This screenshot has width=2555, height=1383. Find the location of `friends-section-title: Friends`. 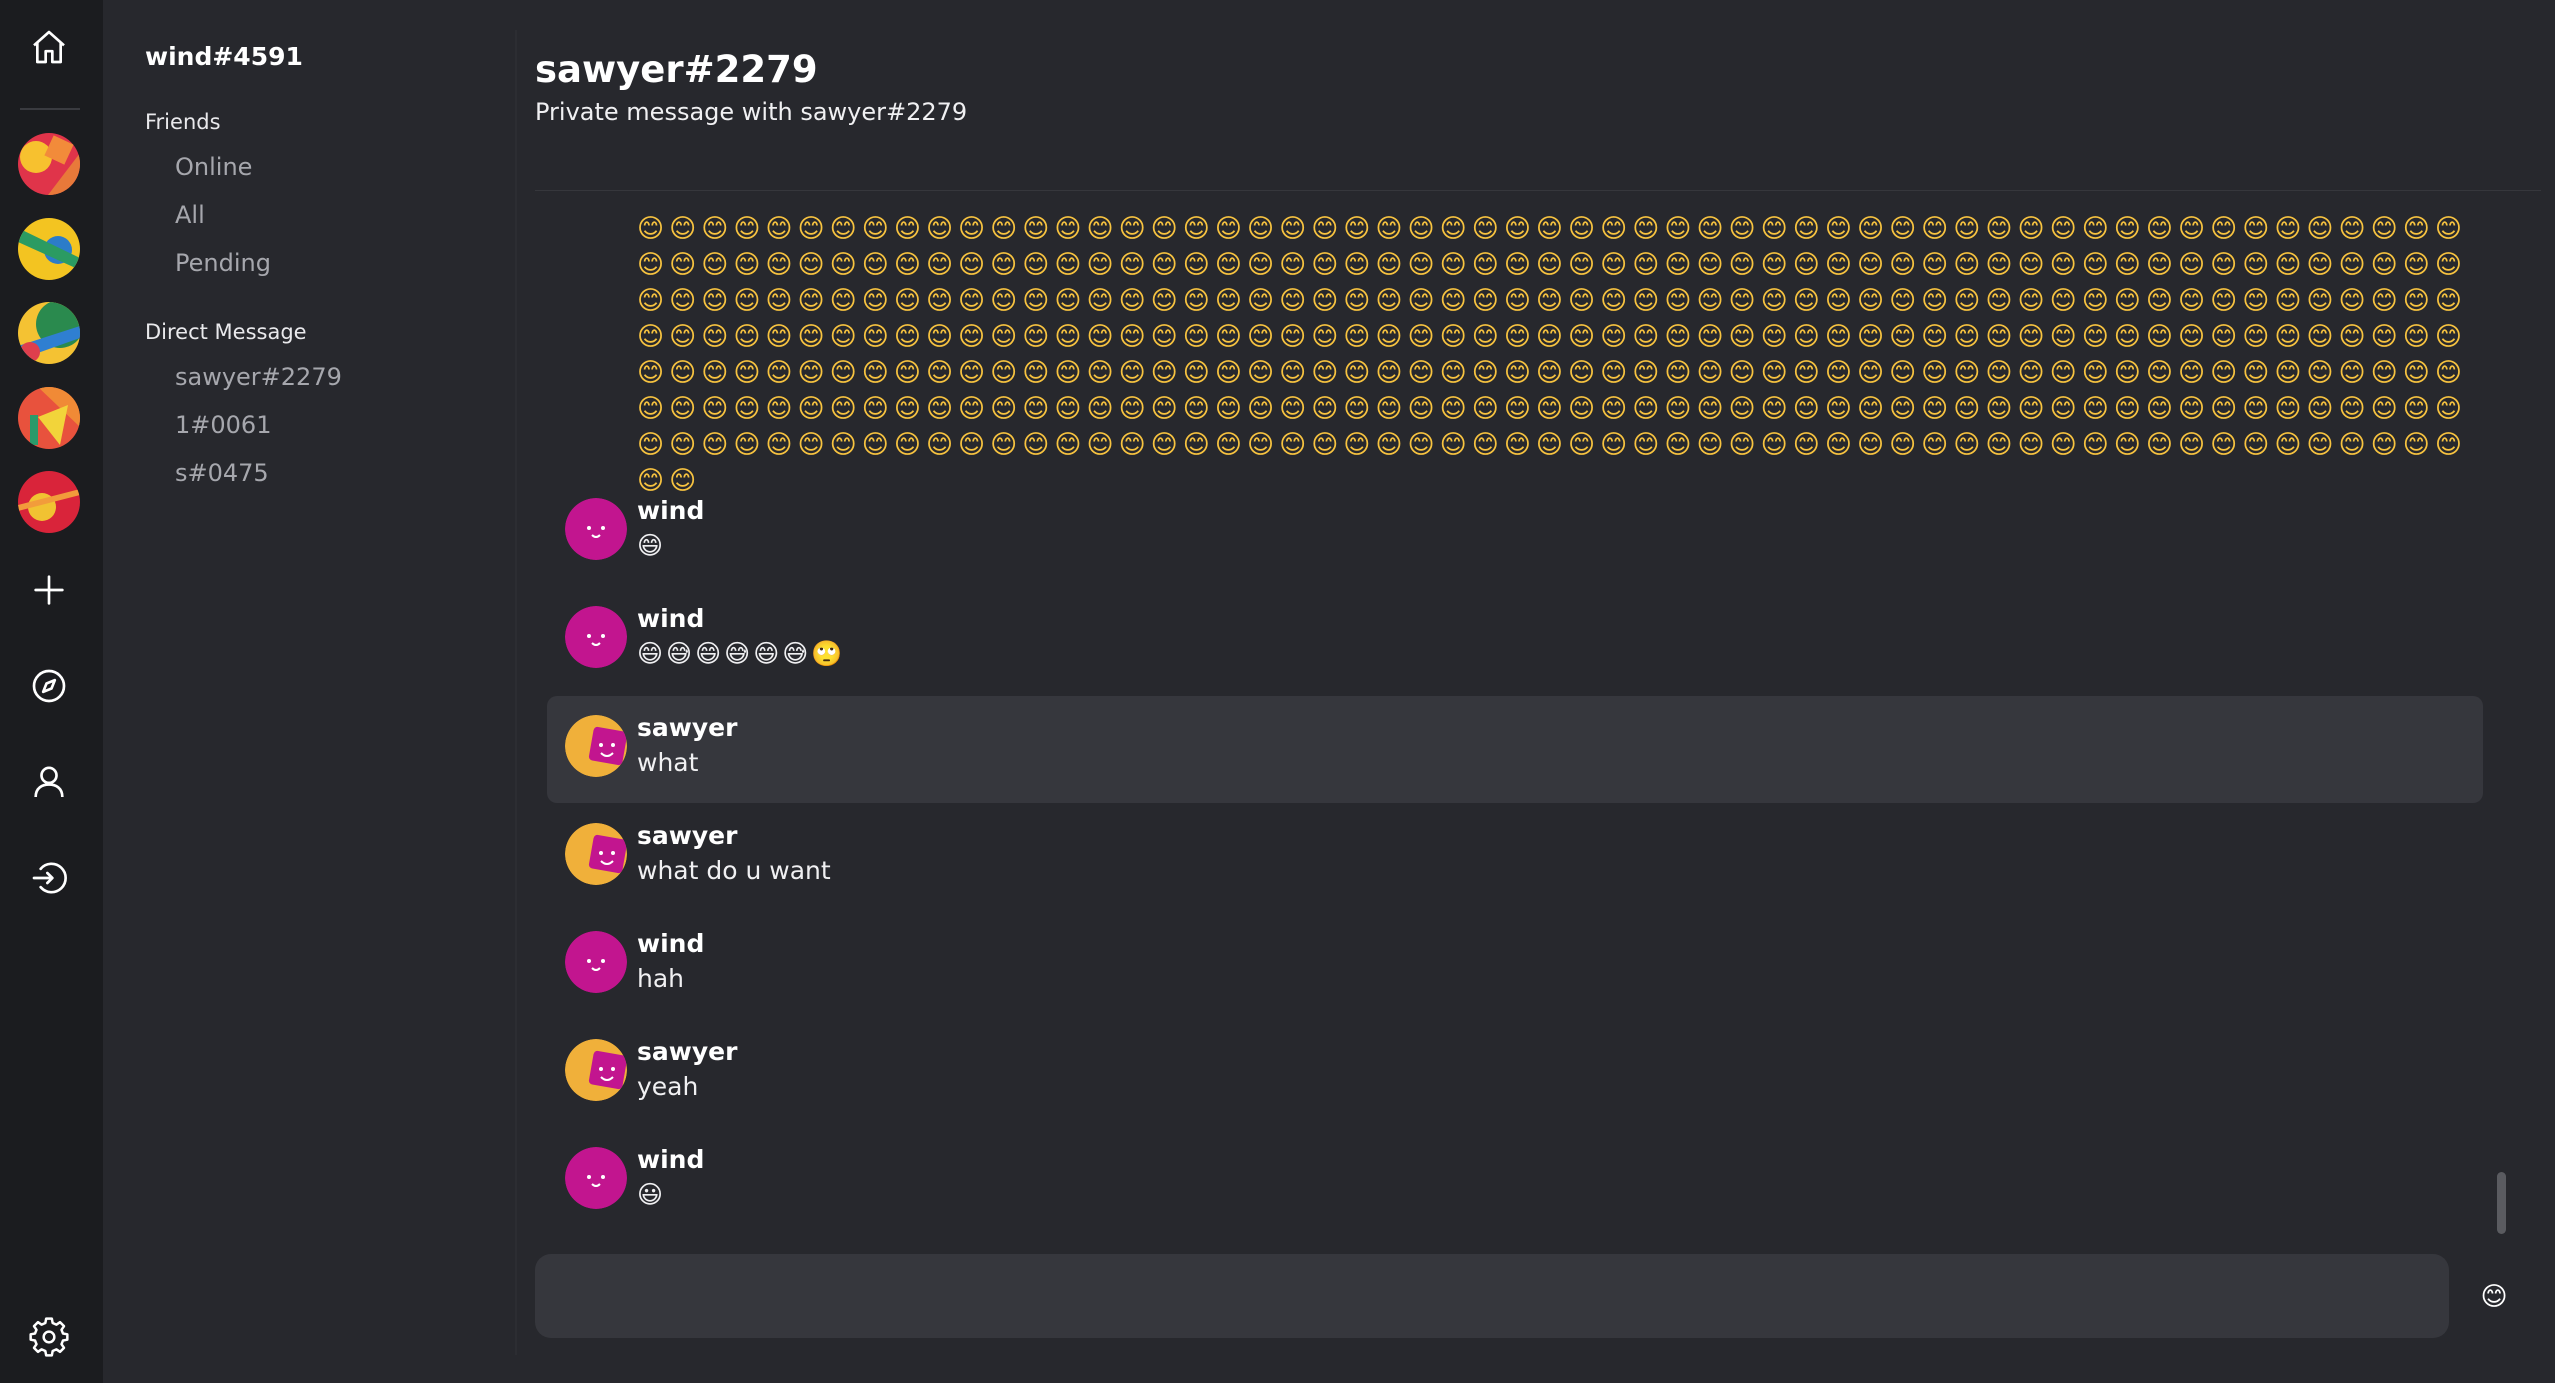

friends-section-title: Friends is located at coordinates (183, 122).